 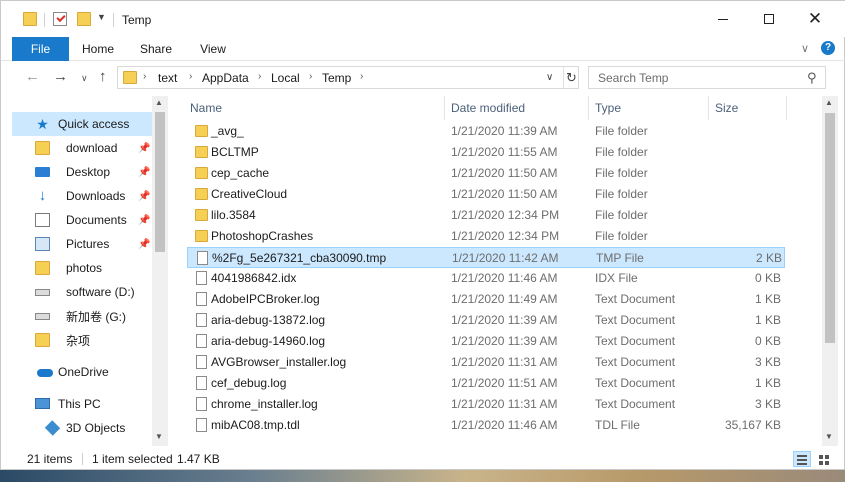 What do you see at coordinates (206, 108) in the screenshot?
I see `column-header-name: Name` at bounding box center [206, 108].